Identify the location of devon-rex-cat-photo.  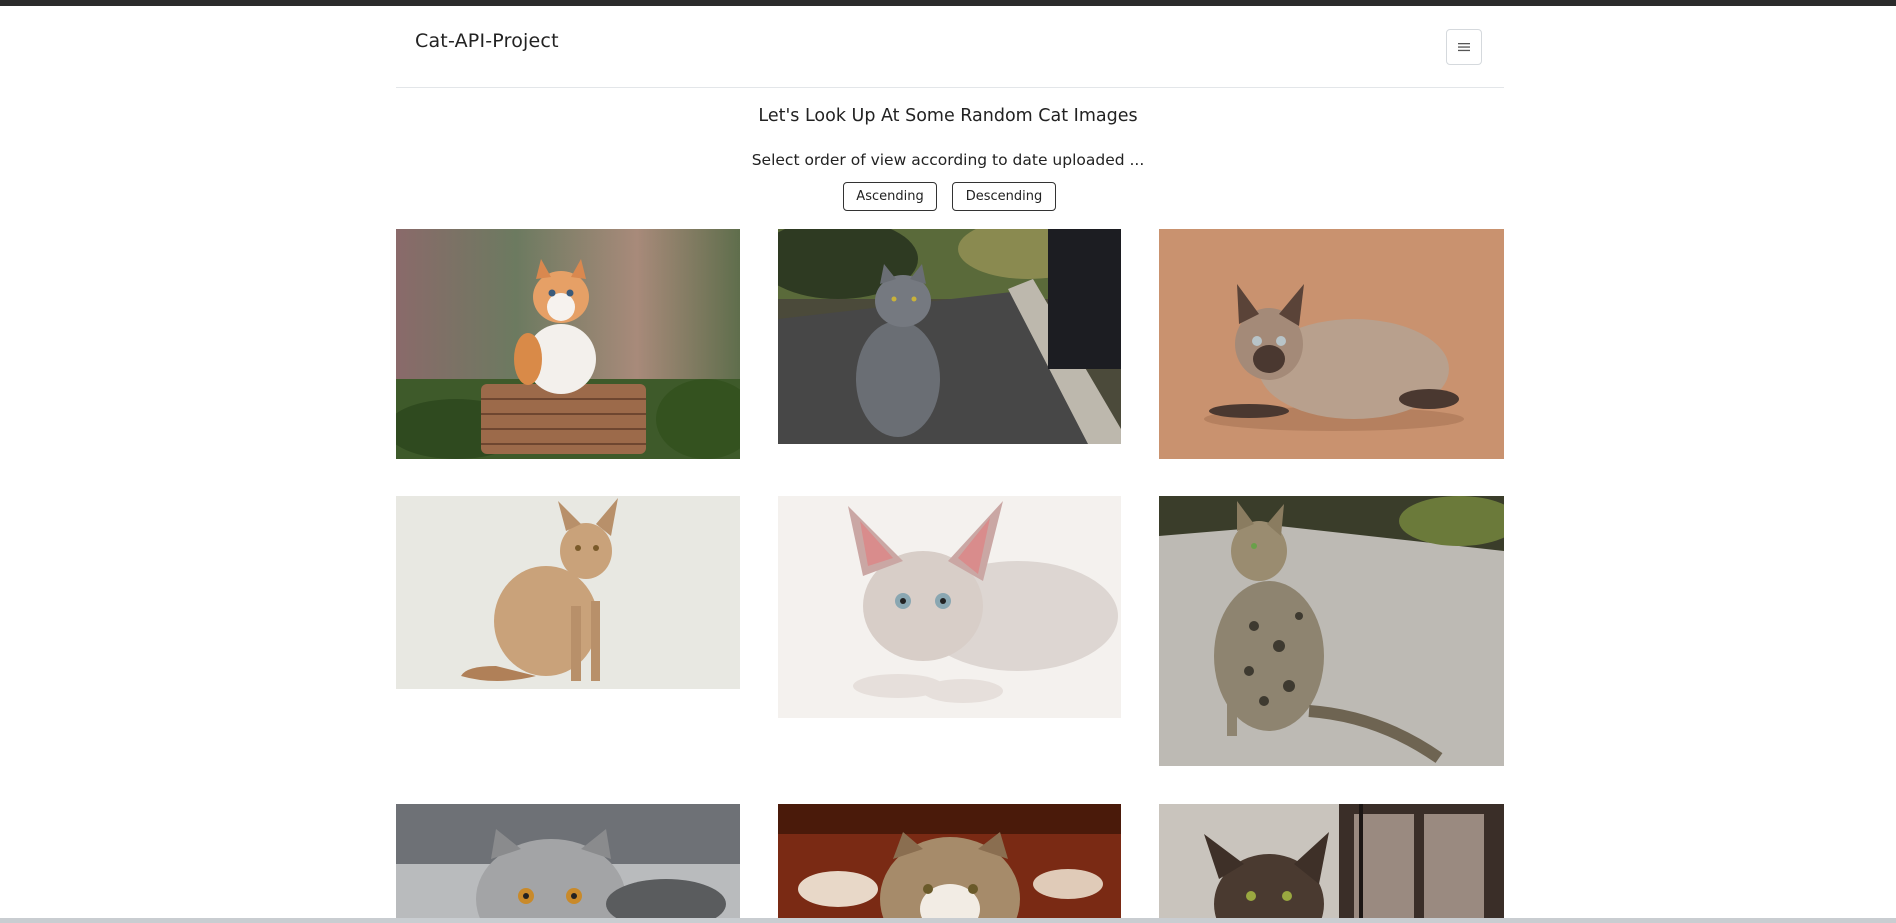
(568, 592).